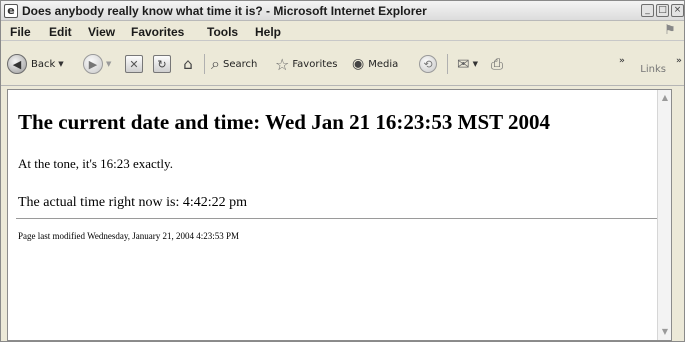 The width and height of the screenshot is (685, 342). I want to click on search-icon: ⌕, so click(215, 63).